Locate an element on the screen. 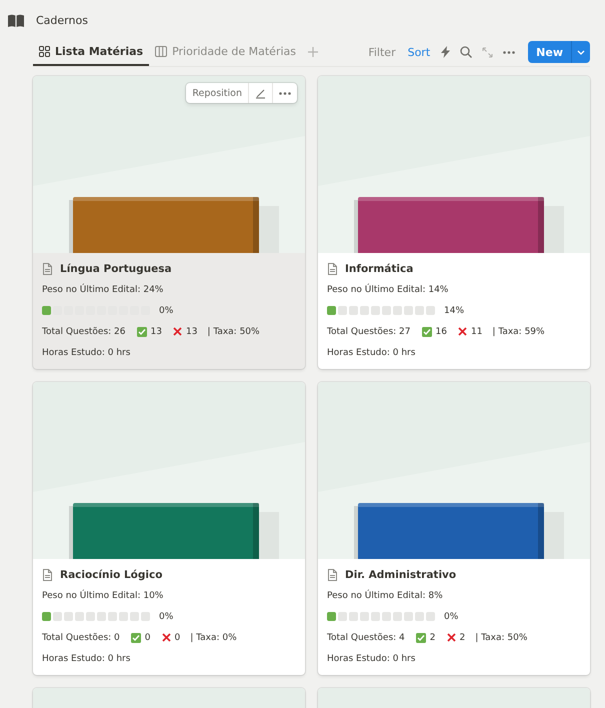 This screenshot has width=605, height=708. columns-icon is located at coordinates (161, 51).